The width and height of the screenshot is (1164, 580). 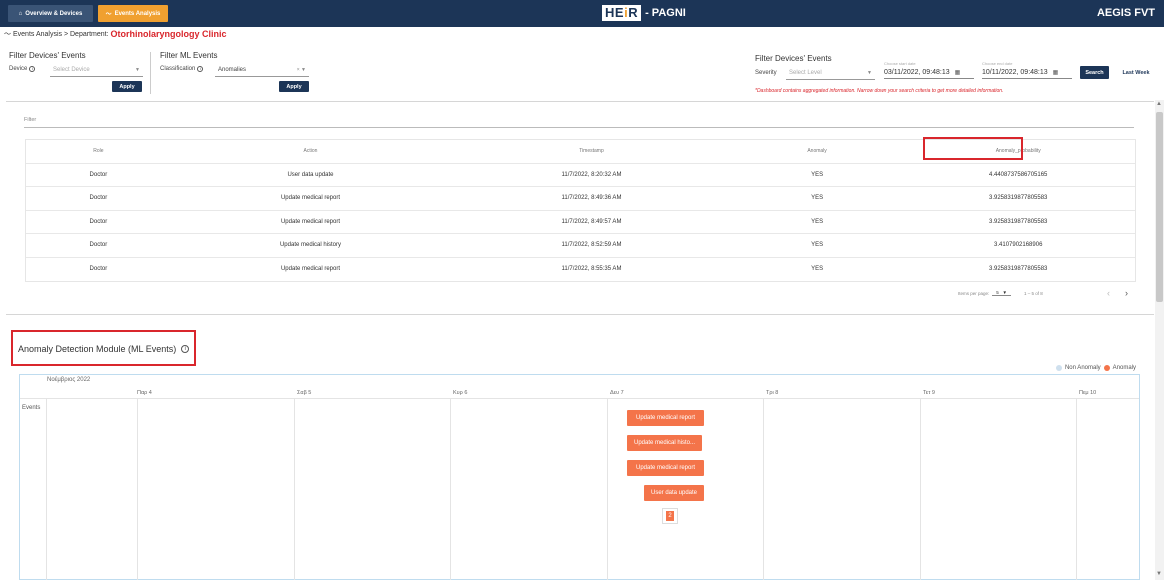 I want to click on events-analysis-label: Events Analysis, so click(x=137, y=13).